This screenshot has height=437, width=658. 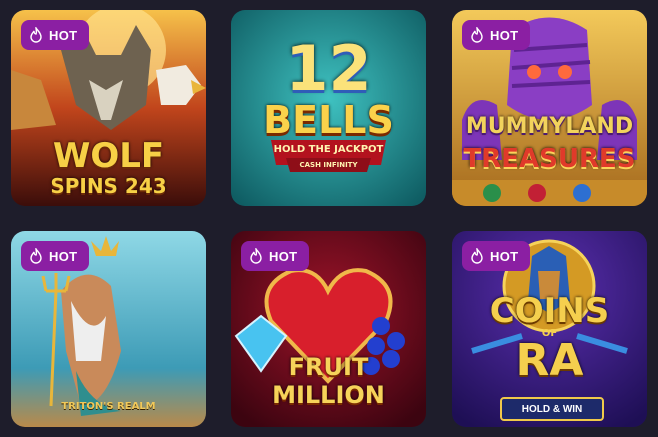 I want to click on game-tile-coins-of-ra: COINS OF RA HOLD & WIN HOT, so click(x=549, y=329).